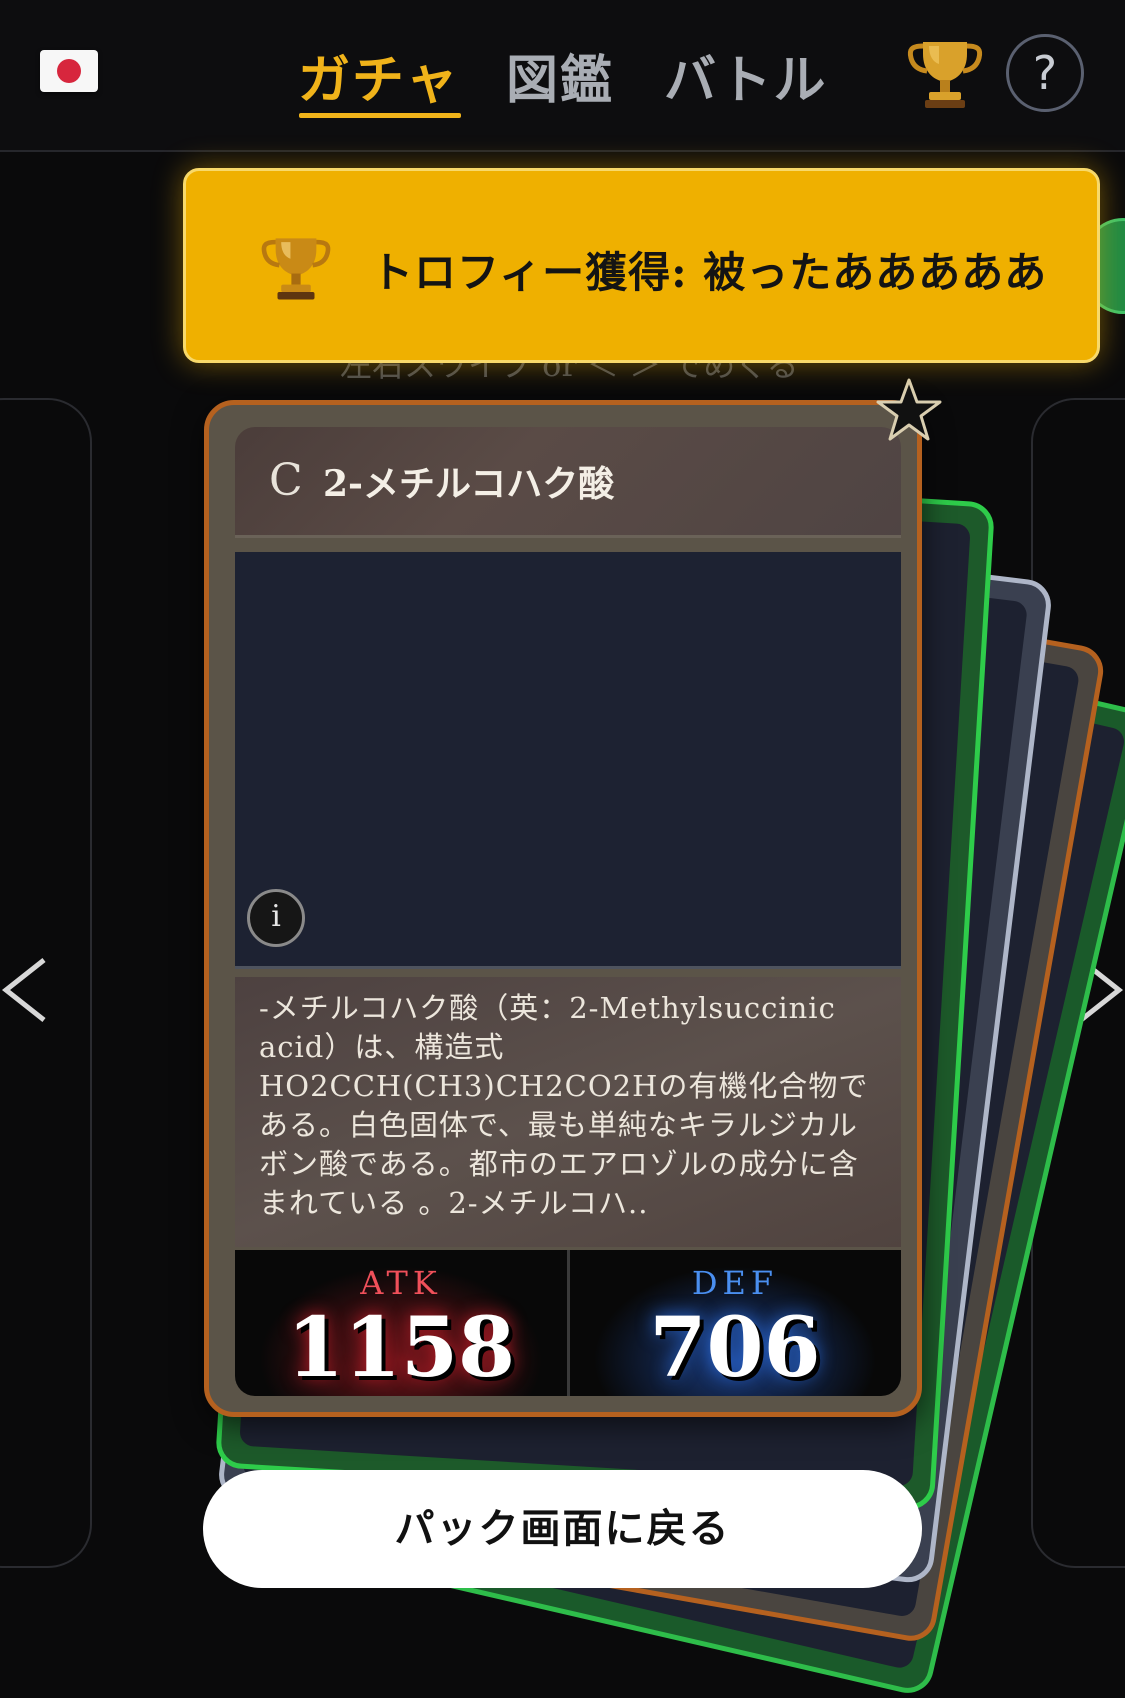 The image size is (1125, 1698). I want to click on atk-stat: ATK 1158, so click(401, 1323).